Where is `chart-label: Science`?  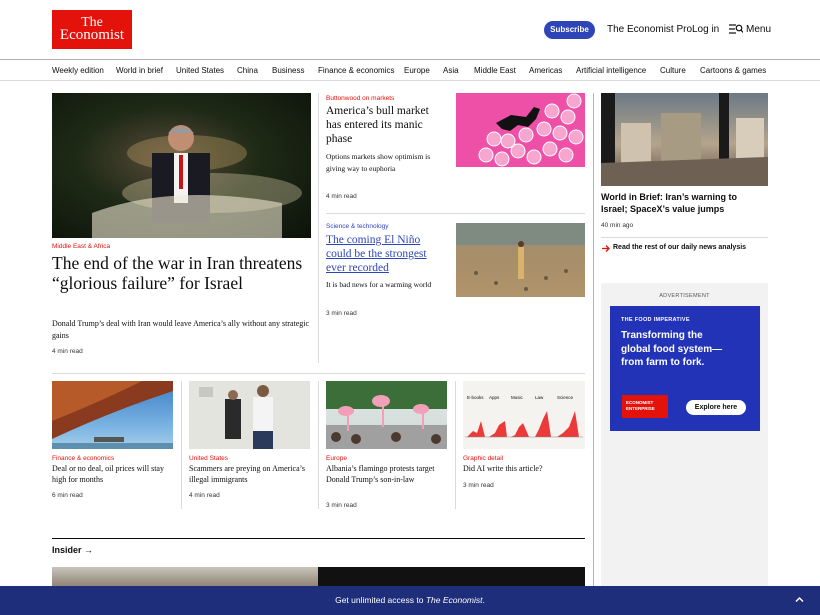
chart-label: Science is located at coordinates (565, 397).